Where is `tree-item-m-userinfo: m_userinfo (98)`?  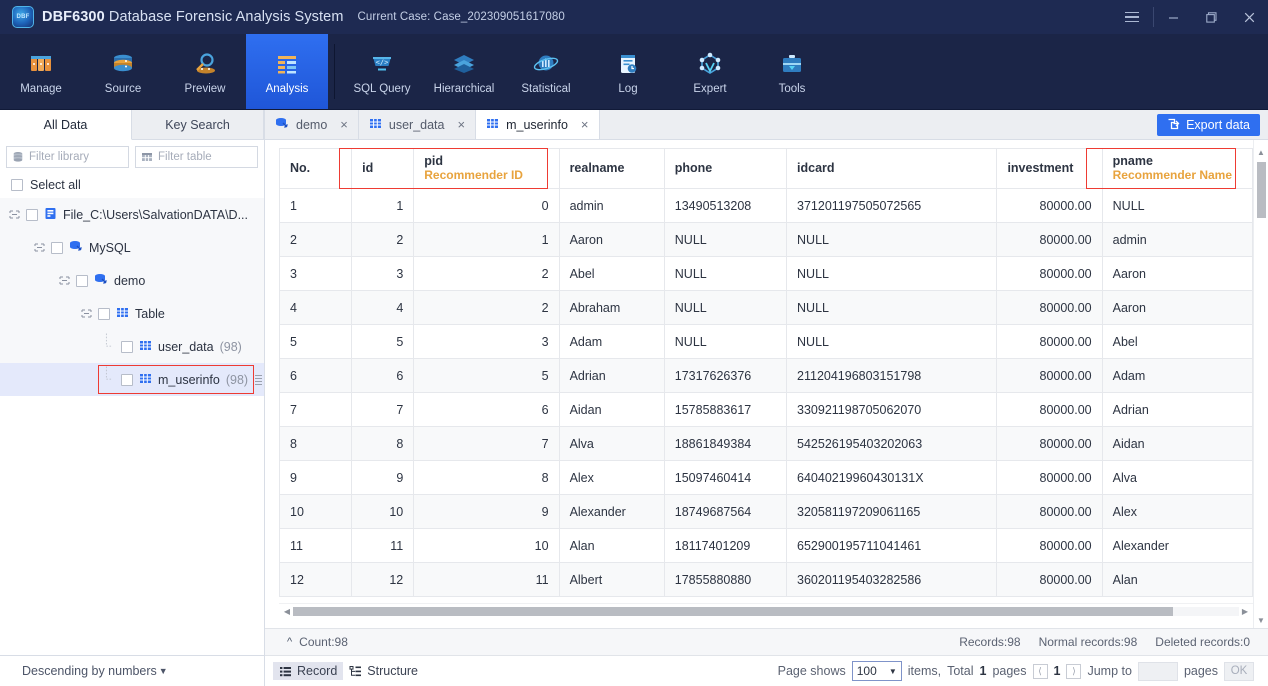 tree-item-m-userinfo: m_userinfo (98) is located at coordinates (132, 379).